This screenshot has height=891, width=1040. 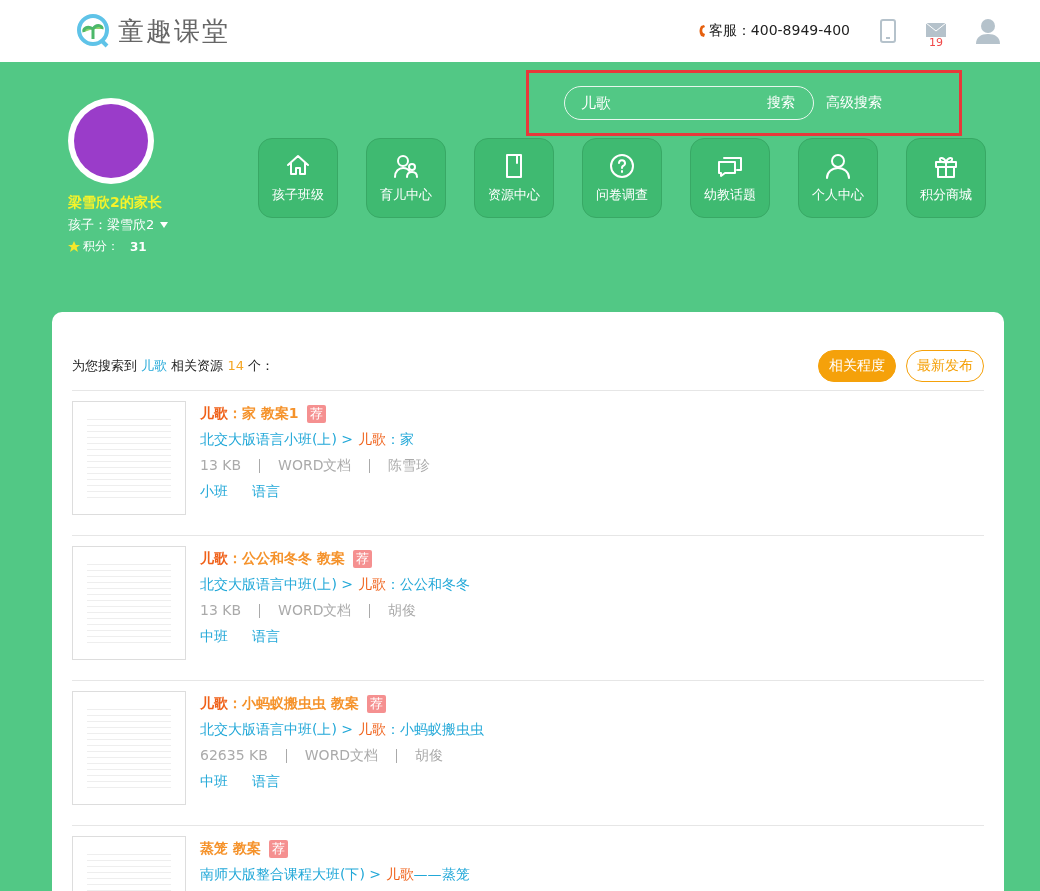 I want to click on resource-title: 蒸笼 教案, so click(x=230, y=849).